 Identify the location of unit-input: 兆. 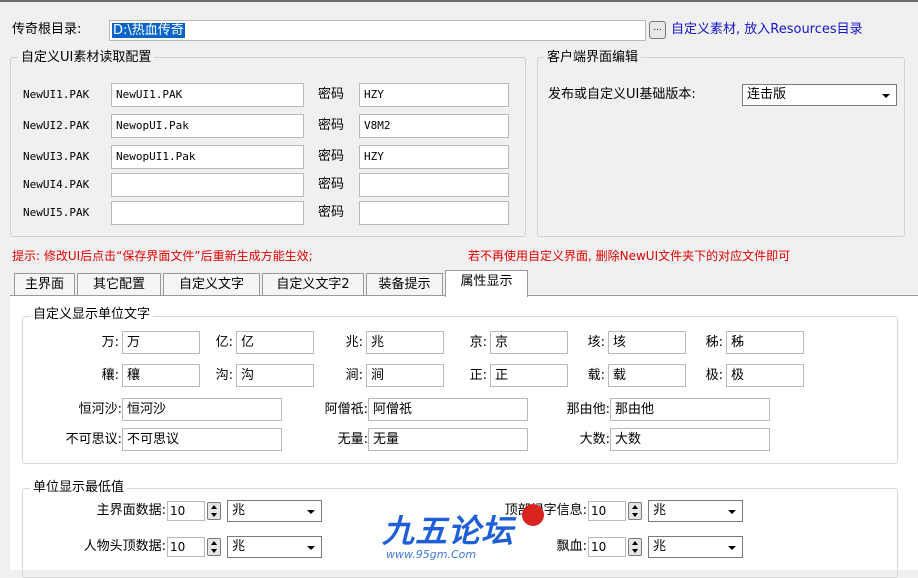
(405, 342).